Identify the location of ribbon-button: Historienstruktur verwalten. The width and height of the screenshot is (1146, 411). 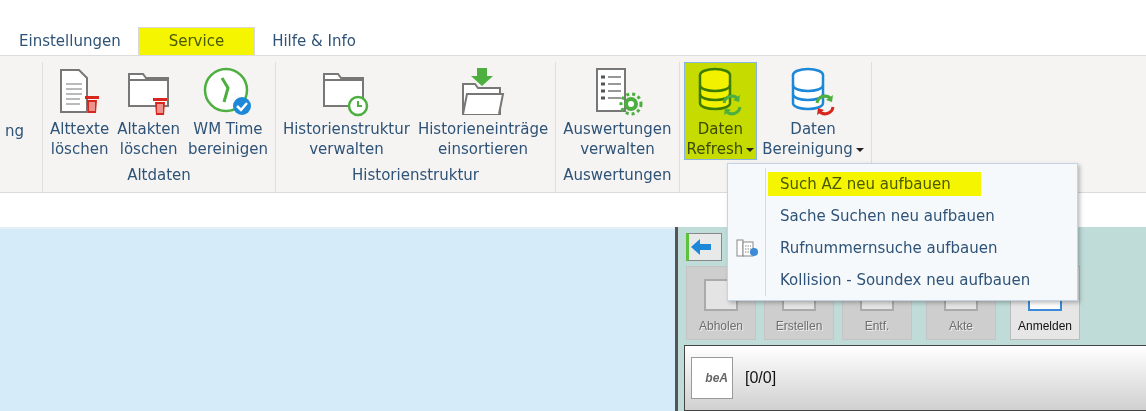
(346, 111).